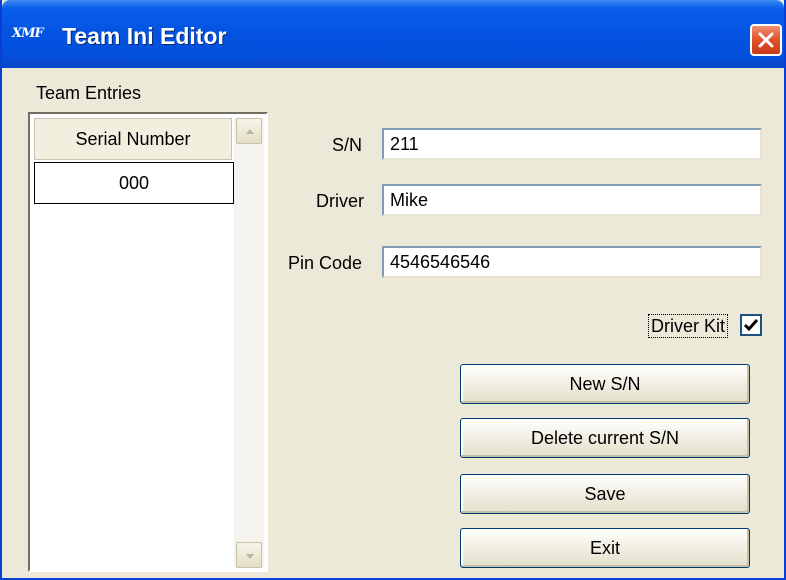  I want to click on new-sn-button: New S/N, so click(605, 384).